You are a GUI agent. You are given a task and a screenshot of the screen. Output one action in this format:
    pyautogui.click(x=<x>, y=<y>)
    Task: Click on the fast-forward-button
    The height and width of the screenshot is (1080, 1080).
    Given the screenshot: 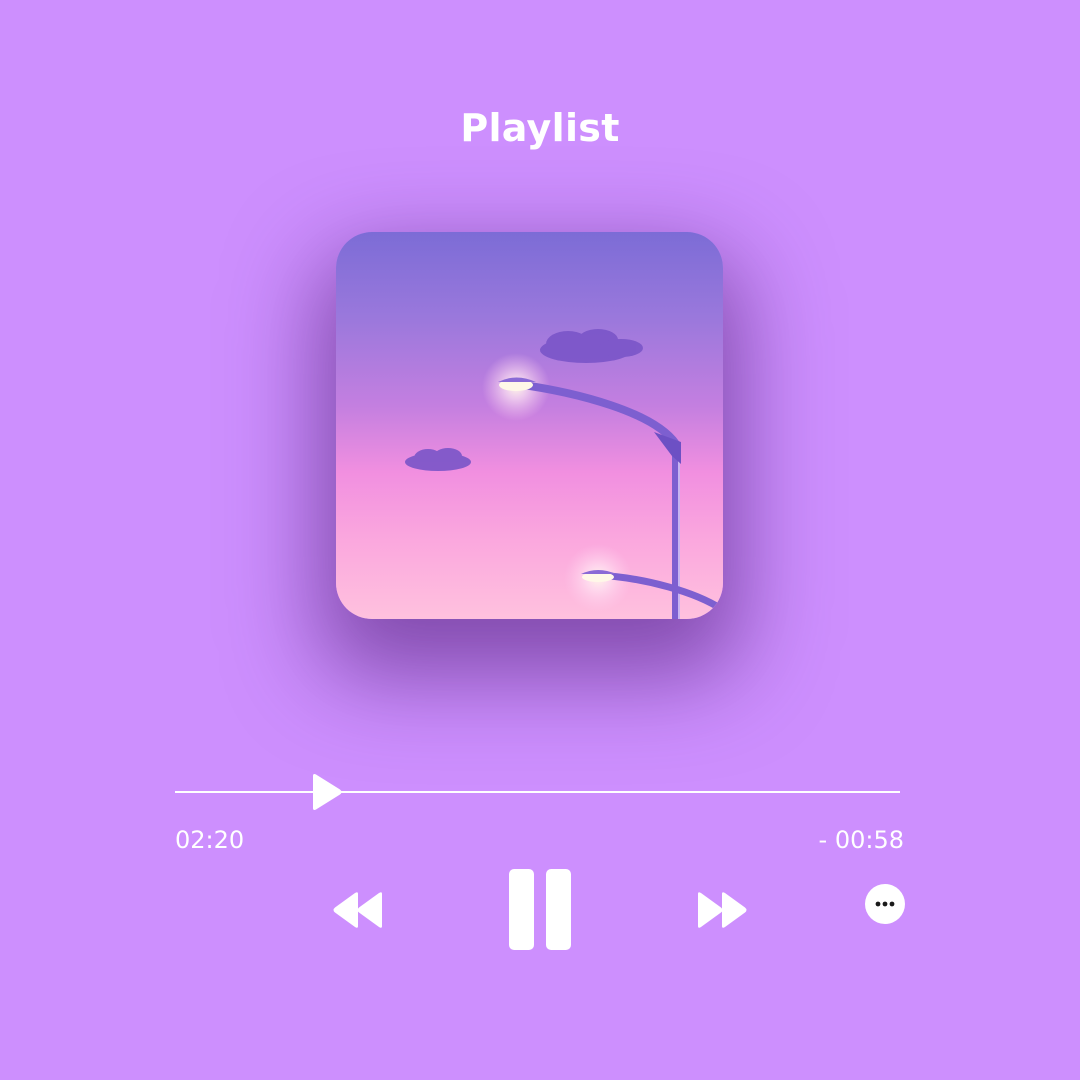 What is the action you would take?
    pyautogui.click(x=722, y=910)
    